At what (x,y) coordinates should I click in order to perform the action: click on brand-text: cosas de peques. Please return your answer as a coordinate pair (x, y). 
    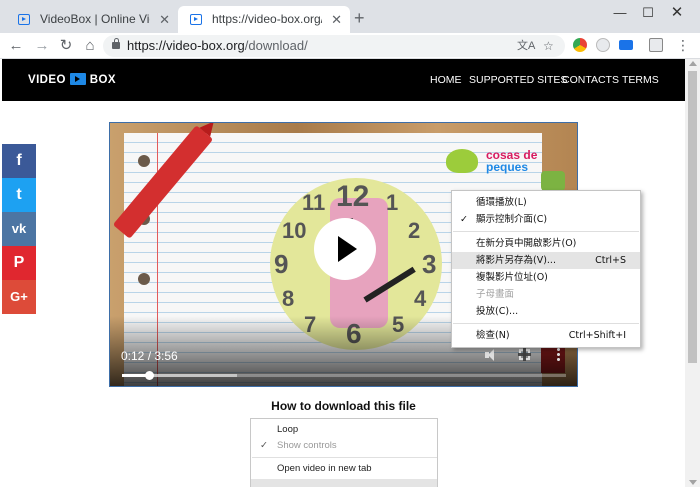
    Looking at the image, I should click on (511, 161).